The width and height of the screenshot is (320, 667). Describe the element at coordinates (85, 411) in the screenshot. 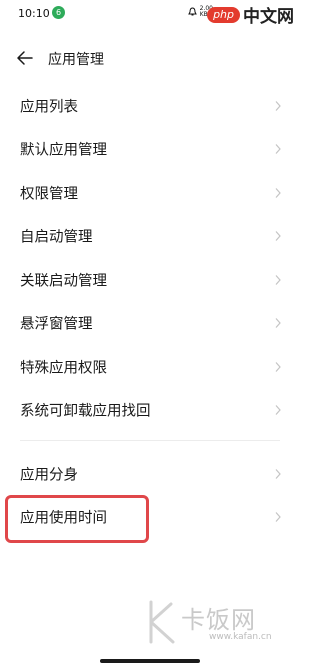

I see `list-item-label: 系统可卸载应用找回` at that location.